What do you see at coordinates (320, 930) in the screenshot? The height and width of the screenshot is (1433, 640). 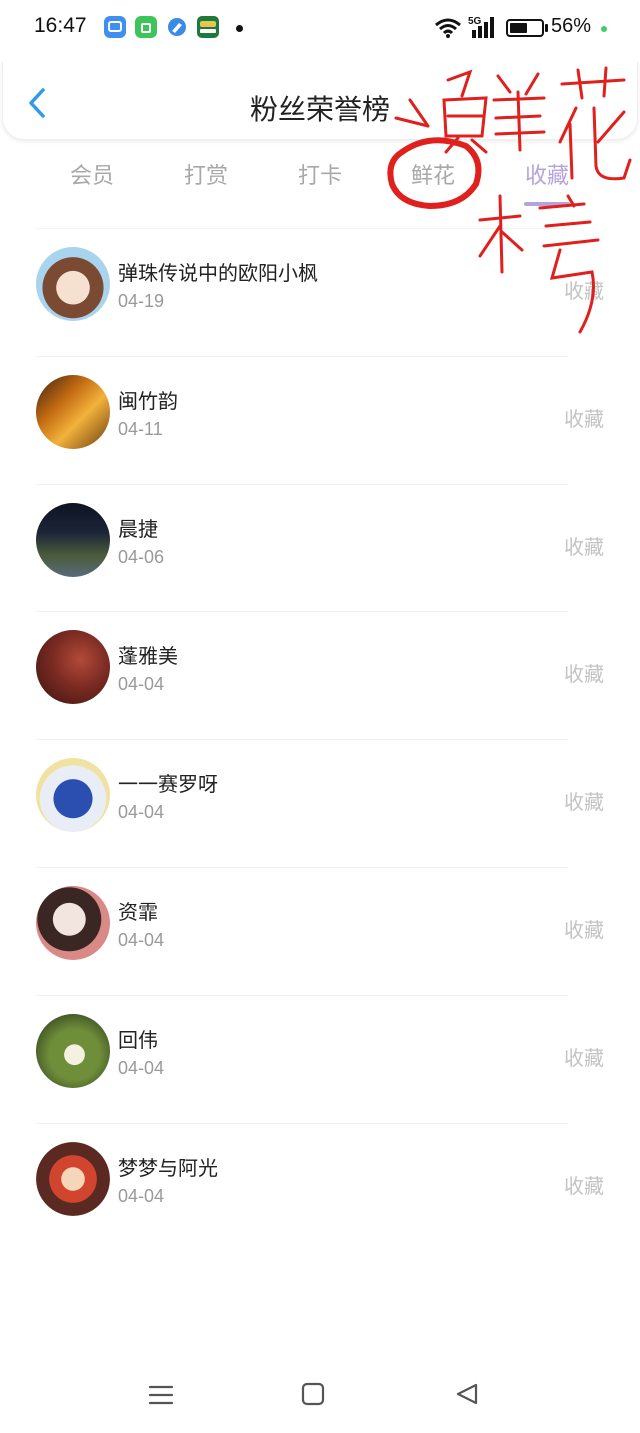 I see `list-item: 资霏 04-04 收藏` at bounding box center [320, 930].